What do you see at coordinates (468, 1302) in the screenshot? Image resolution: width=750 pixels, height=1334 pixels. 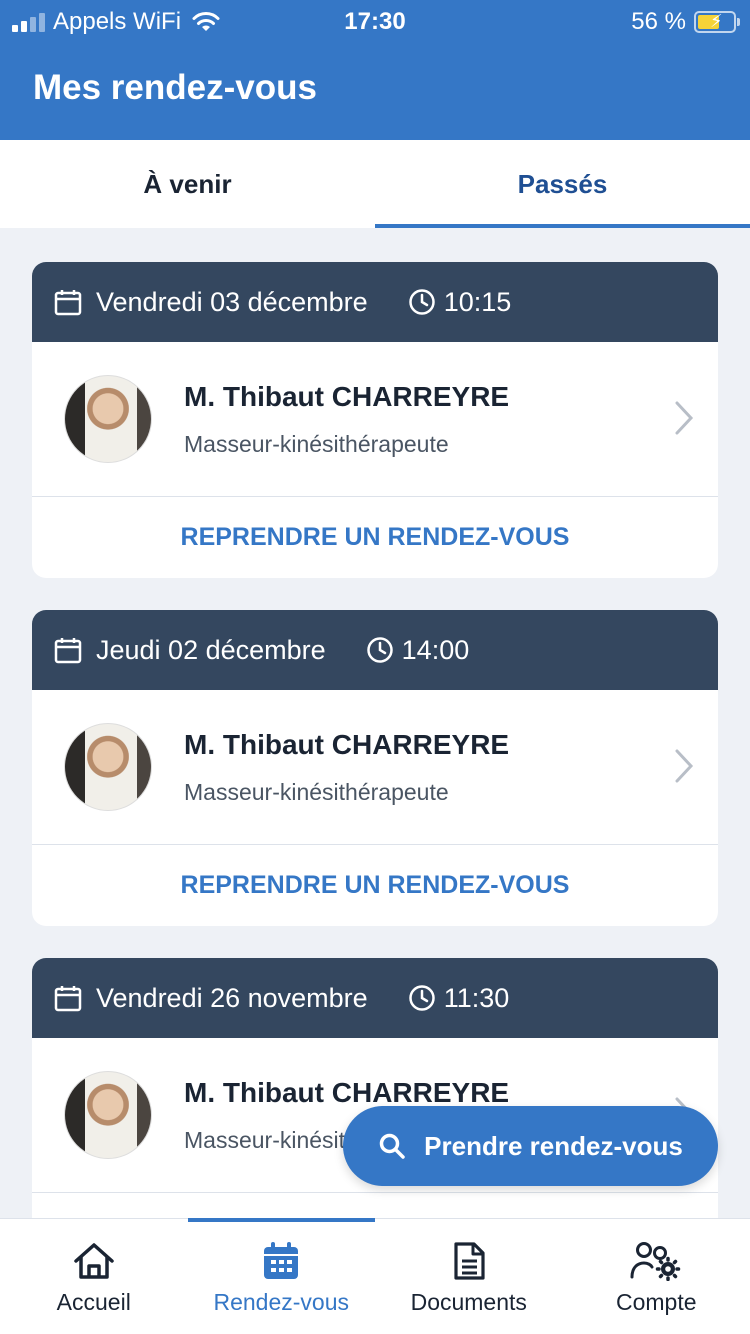 I see `nav-documents-label: Documents` at bounding box center [468, 1302].